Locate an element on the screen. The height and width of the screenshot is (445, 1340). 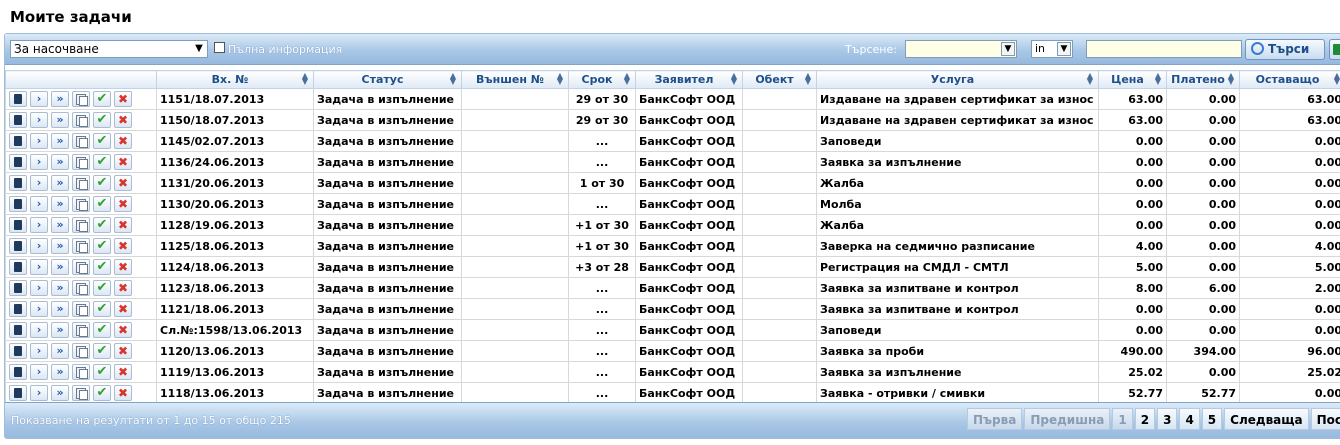
col-header-incoming-no: Вх. № ▲ ▼ is located at coordinates (235, 79).